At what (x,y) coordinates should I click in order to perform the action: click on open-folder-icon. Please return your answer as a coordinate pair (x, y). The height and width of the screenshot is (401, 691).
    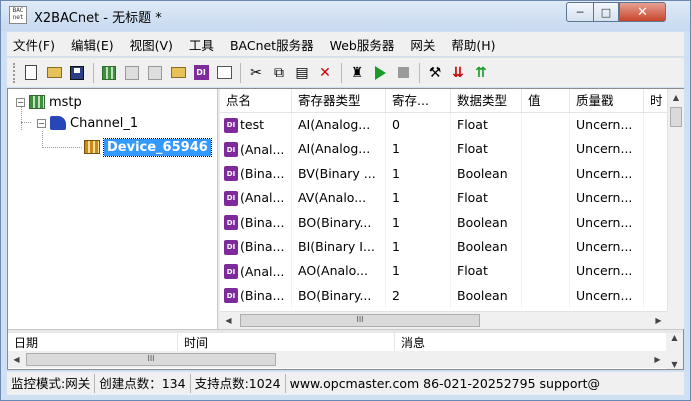
    Looking at the image, I should click on (54, 73).